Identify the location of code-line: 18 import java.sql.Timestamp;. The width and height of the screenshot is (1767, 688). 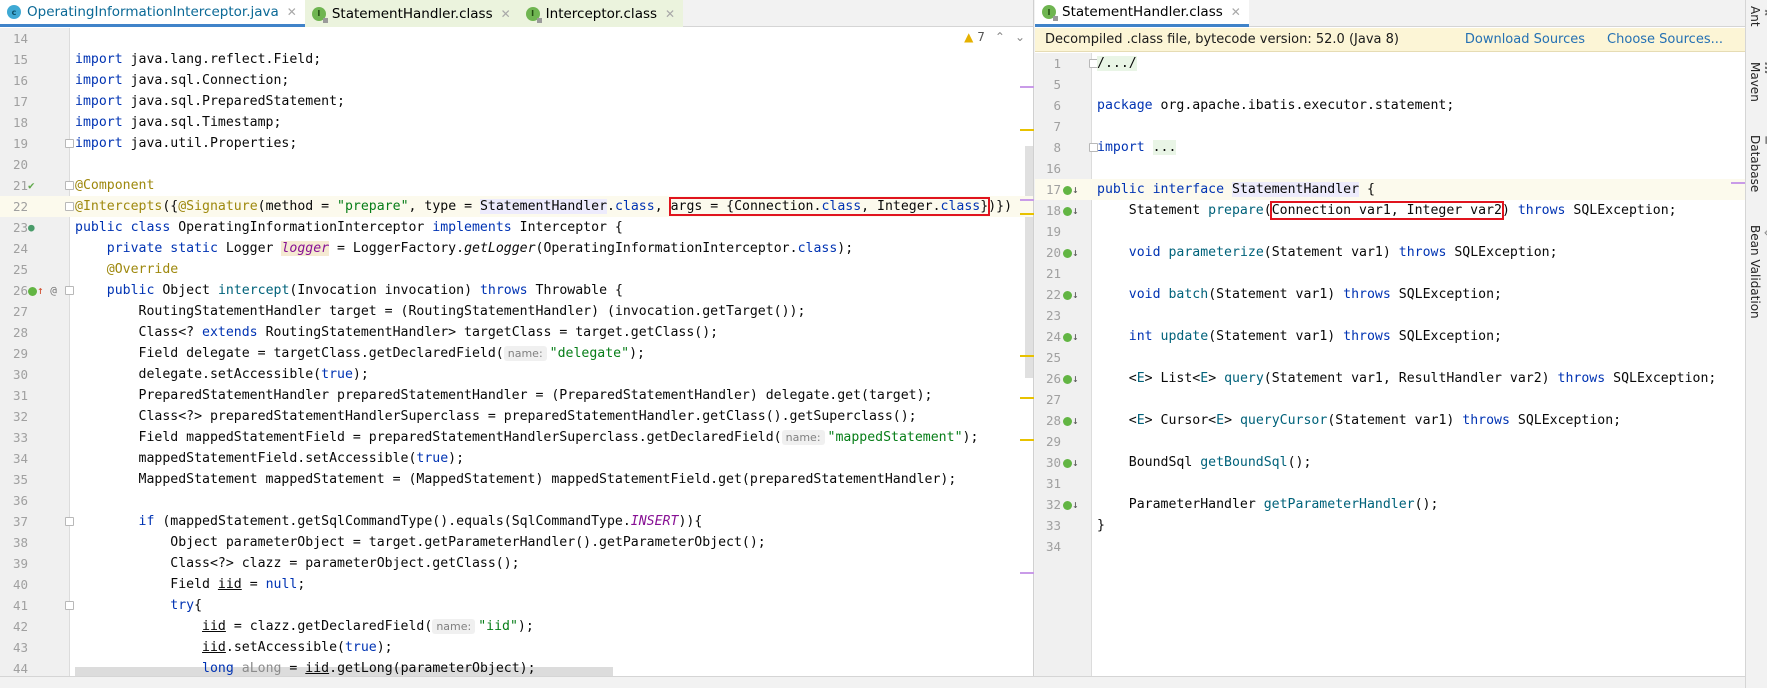
(516, 122).